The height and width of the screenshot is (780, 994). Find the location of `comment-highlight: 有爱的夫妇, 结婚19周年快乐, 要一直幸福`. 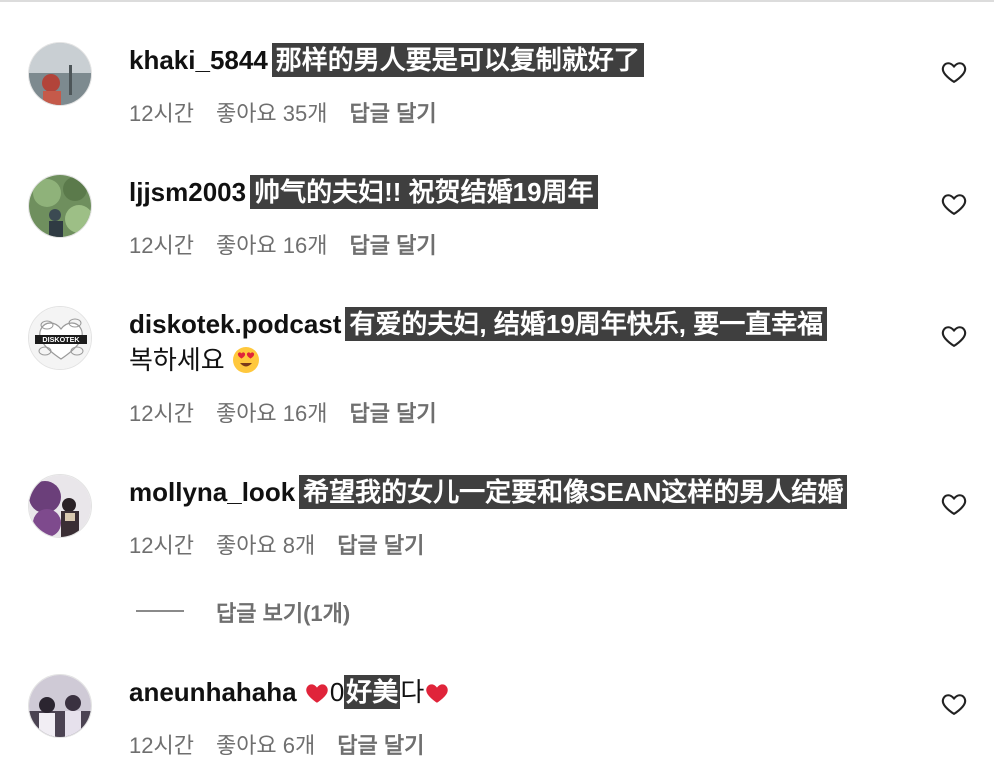

comment-highlight: 有爱的夫妇, 结婚19周年快乐, 要一直幸福 is located at coordinates (586, 324).